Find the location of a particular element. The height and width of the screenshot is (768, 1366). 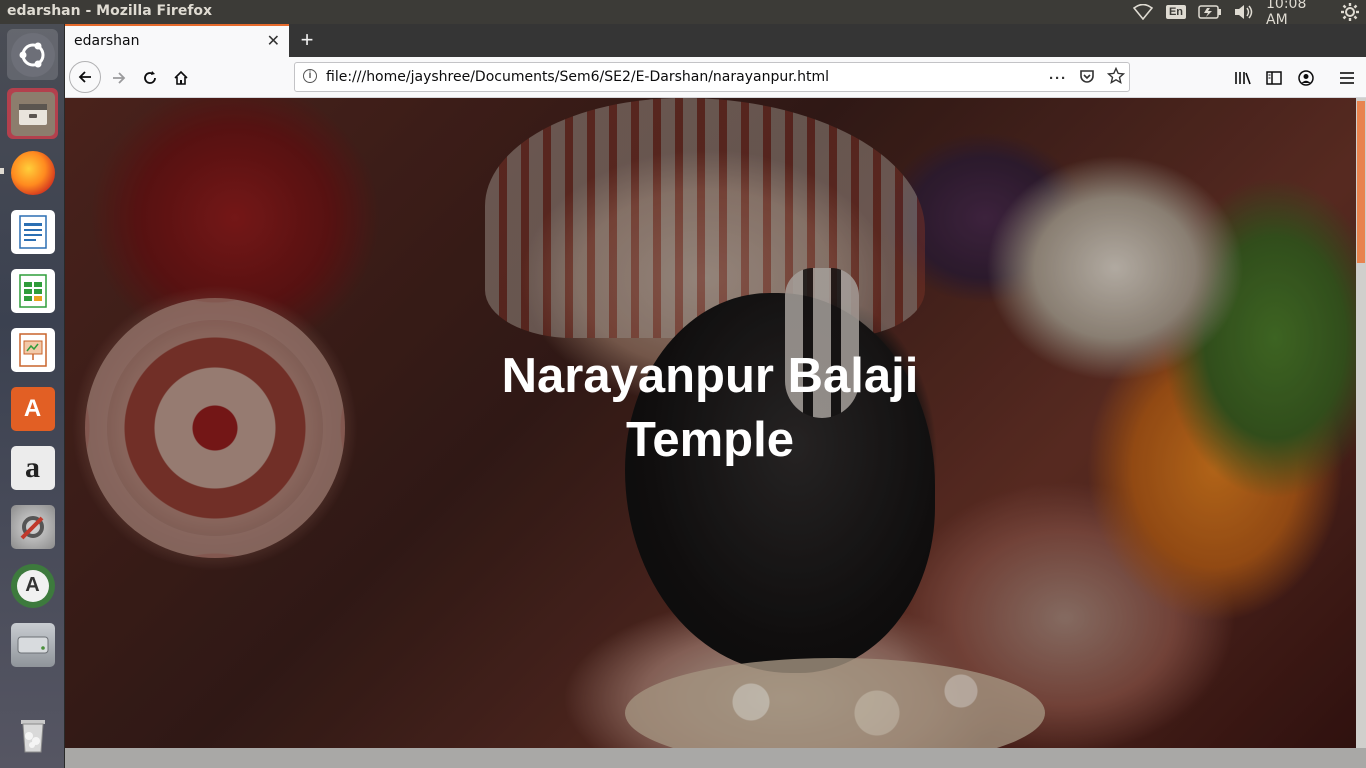

firefox-button is located at coordinates (32, 172).